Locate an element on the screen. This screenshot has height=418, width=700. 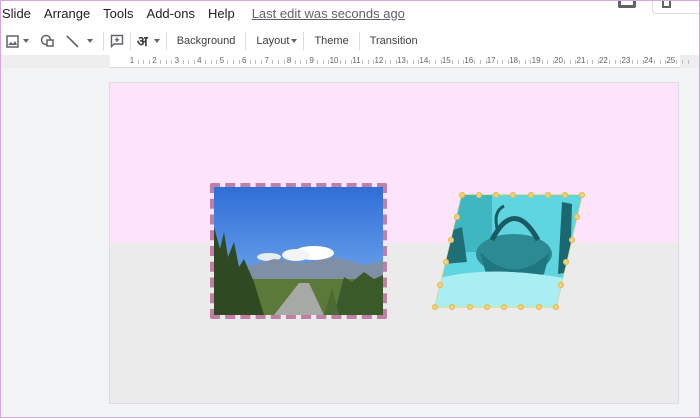
insert-image-button is located at coordinates (17, 41).